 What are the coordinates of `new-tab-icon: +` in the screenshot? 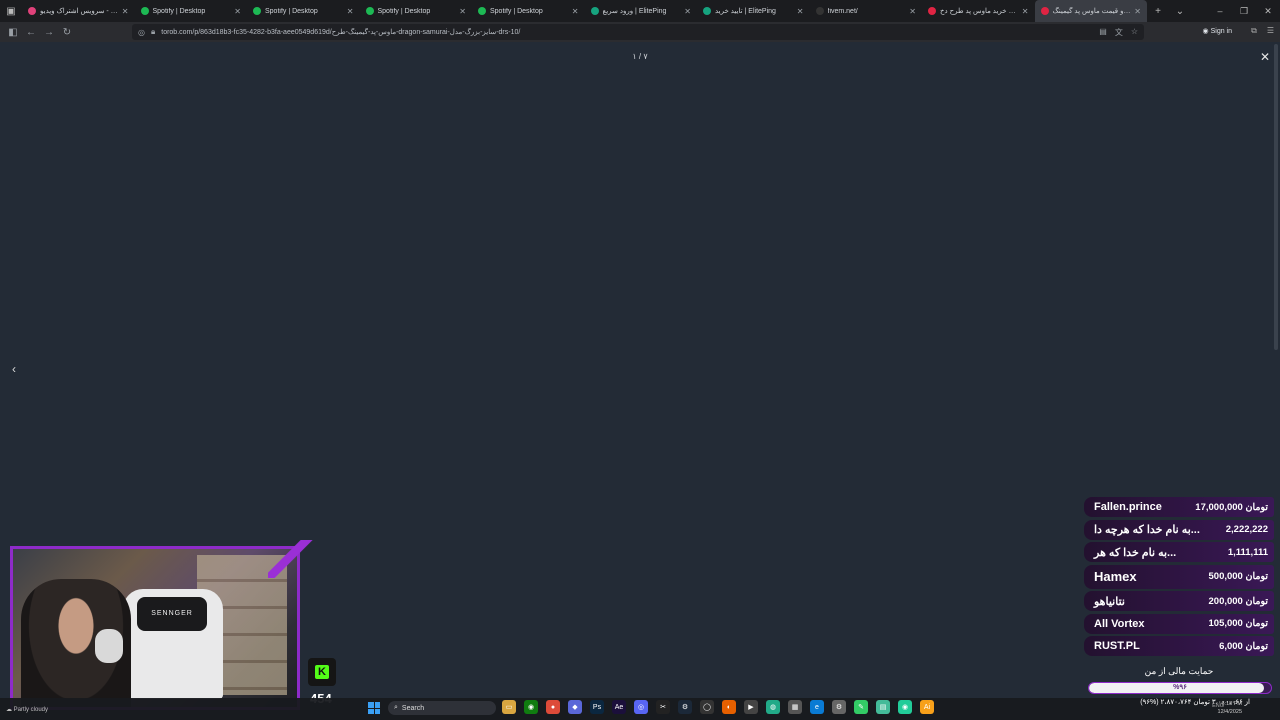 It's located at (1158, 11).